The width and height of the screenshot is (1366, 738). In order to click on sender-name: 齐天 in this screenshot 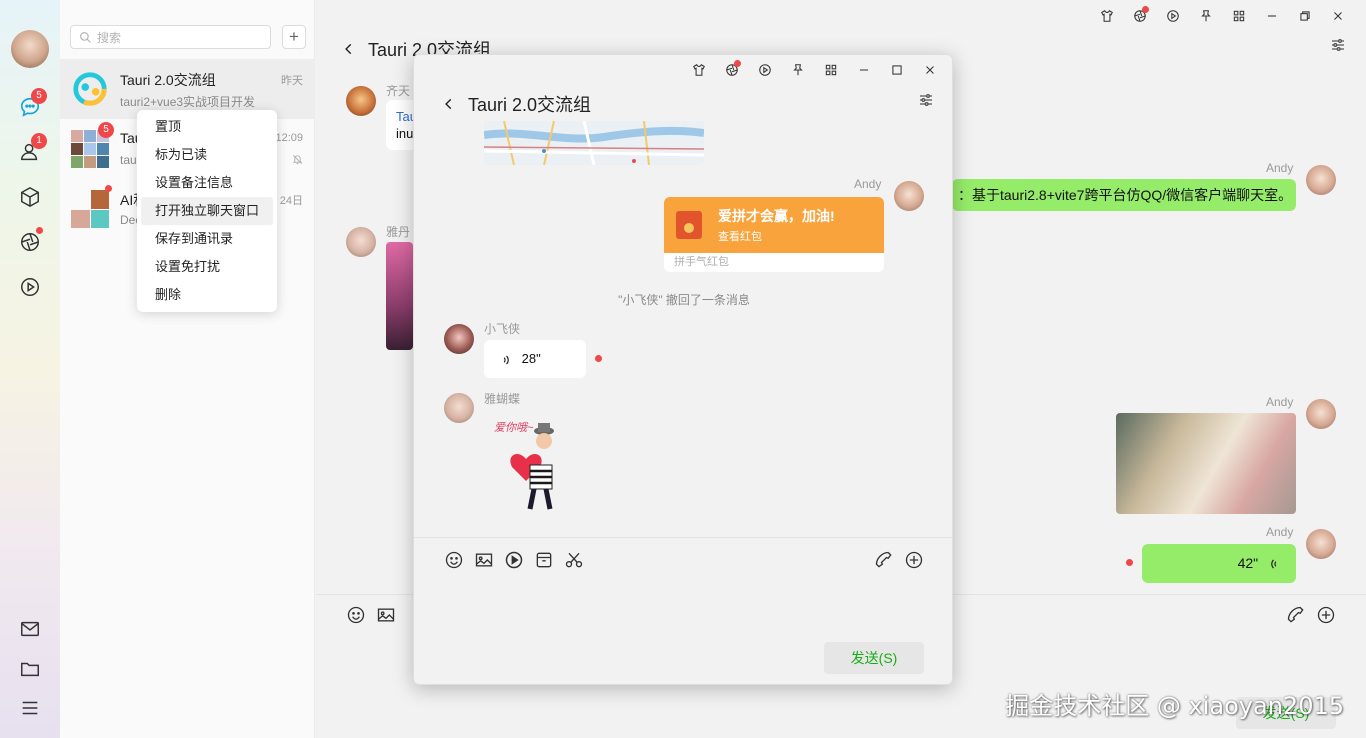, I will do `click(398, 91)`.